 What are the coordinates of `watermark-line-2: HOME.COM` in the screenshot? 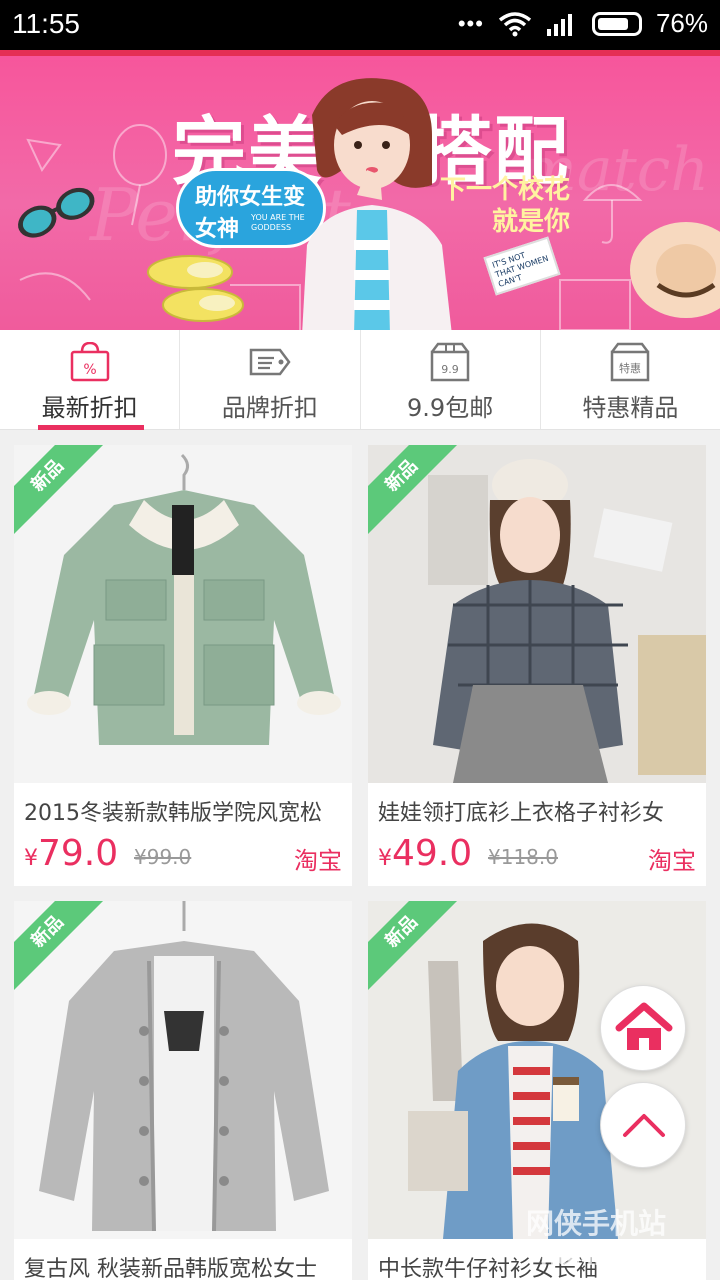 It's located at (603, 1258).